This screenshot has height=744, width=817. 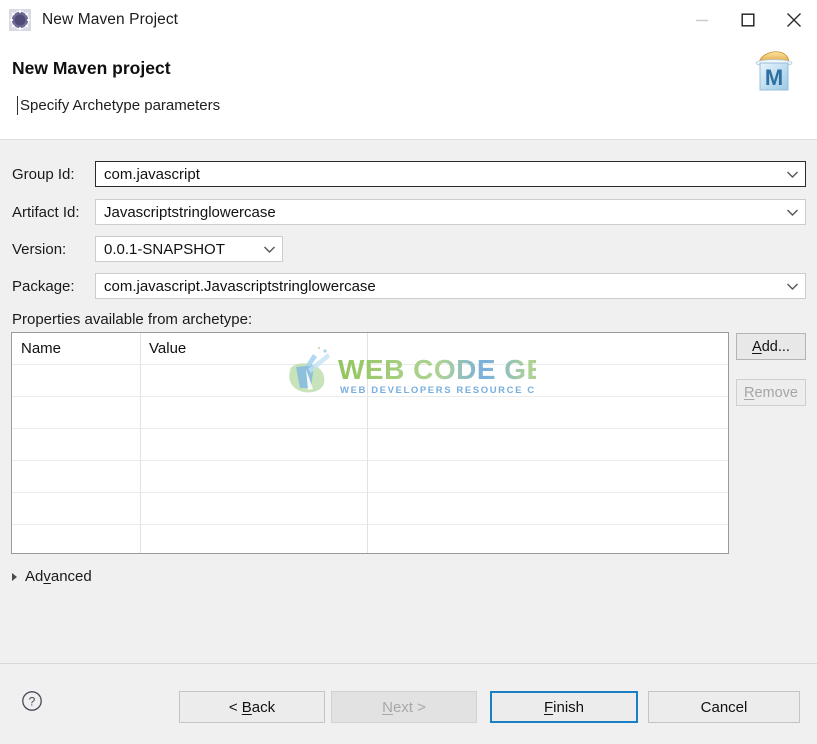 What do you see at coordinates (46, 212) in the screenshot?
I see `artifact-id-label: Artifact Id:` at bounding box center [46, 212].